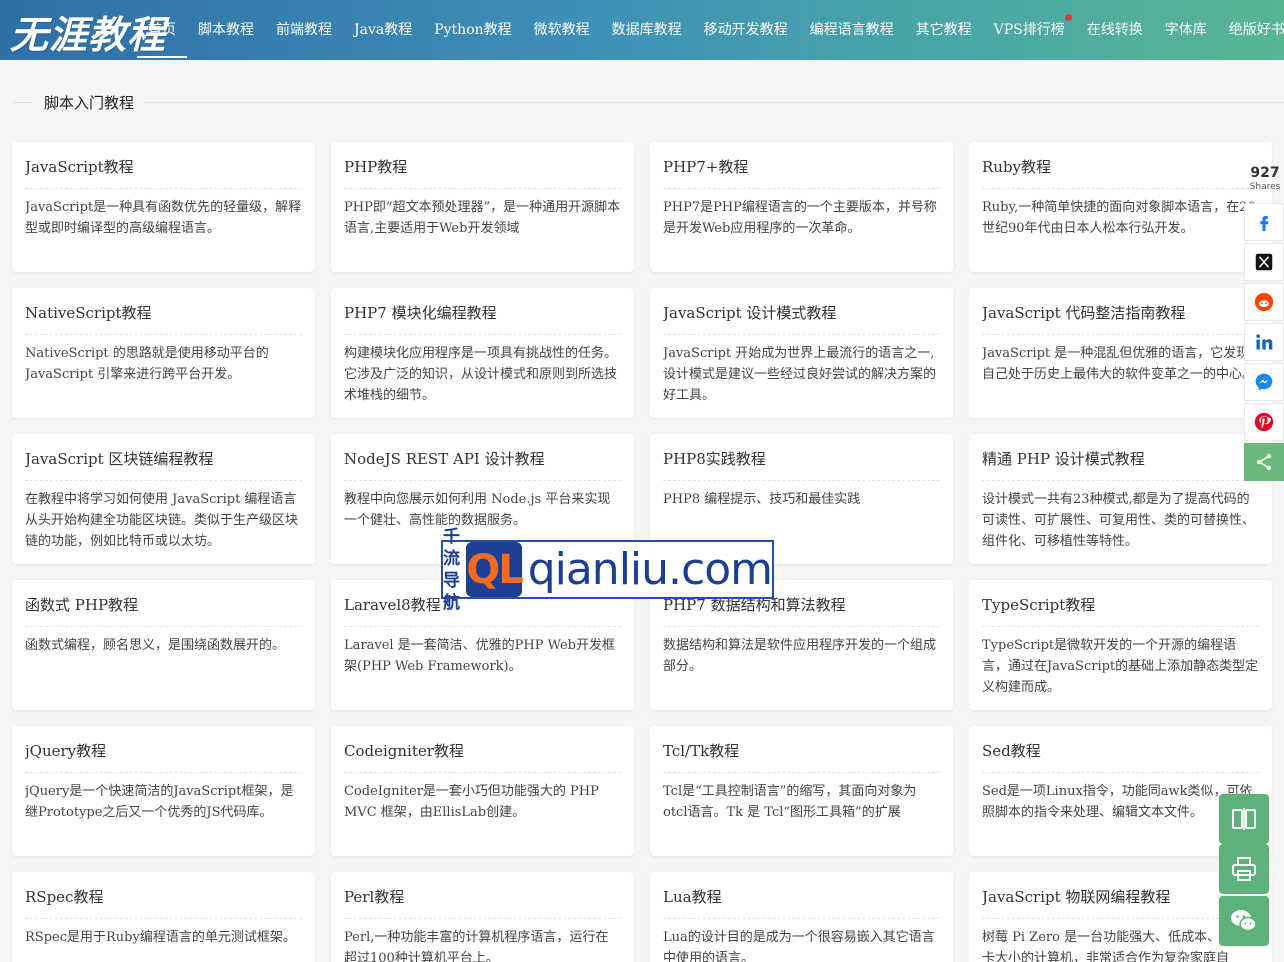 The height and width of the screenshot is (962, 1284). What do you see at coordinates (1029, 30) in the screenshot?
I see `nav-item: VPS排行榜` at bounding box center [1029, 30].